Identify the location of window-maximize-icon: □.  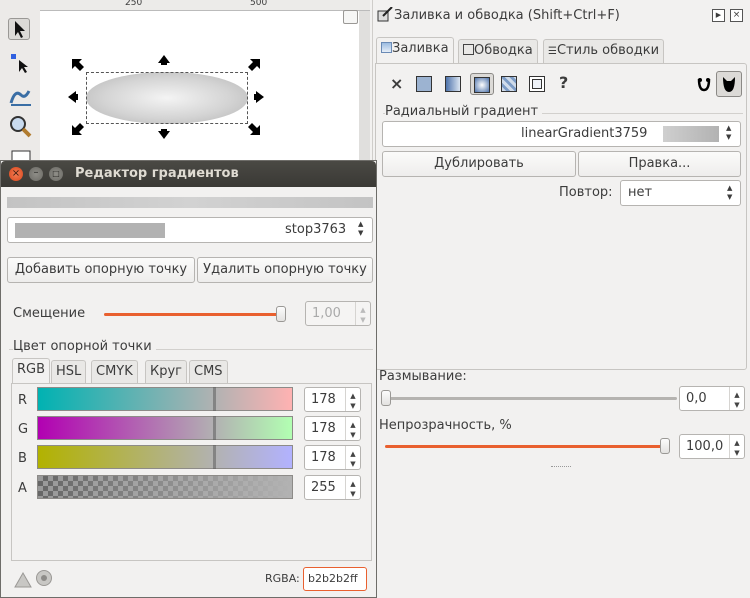
(56, 174).